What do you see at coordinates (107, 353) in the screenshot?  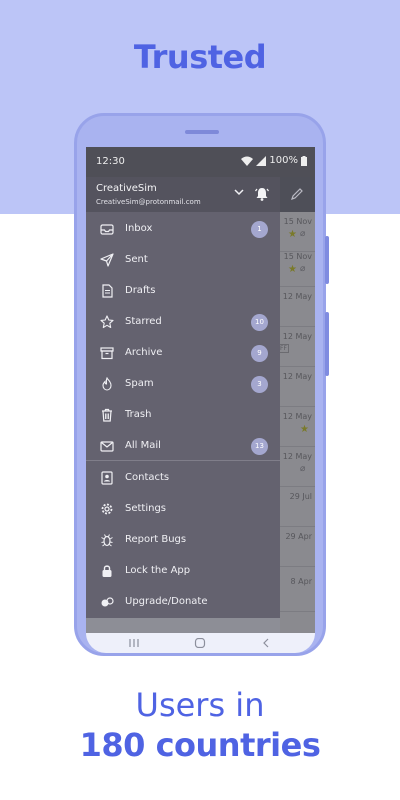 I see `archive-icon` at bounding box center [107, 353].